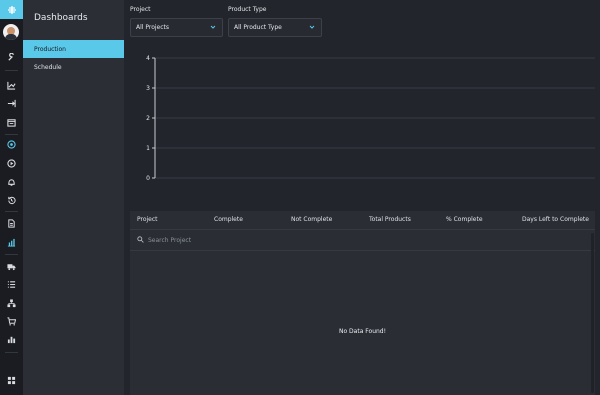 This screenshot has height=395, width=600. I want to click on sitemap-icon, so click(11, 303).